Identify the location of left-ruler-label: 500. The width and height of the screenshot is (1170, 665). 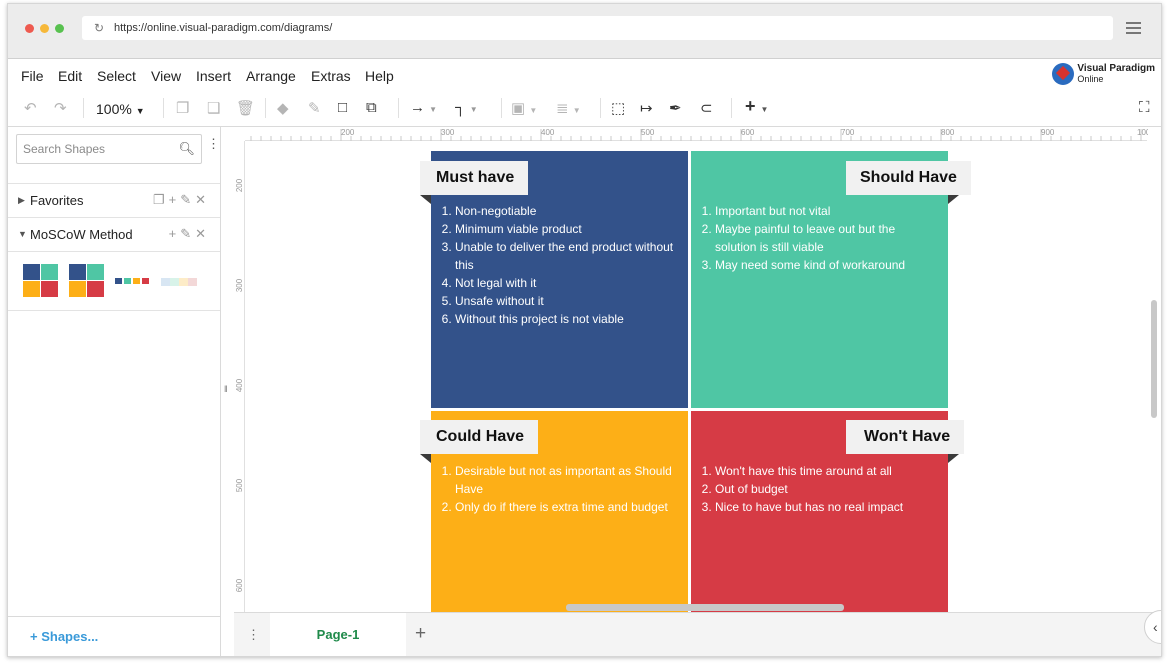
(240, 485).